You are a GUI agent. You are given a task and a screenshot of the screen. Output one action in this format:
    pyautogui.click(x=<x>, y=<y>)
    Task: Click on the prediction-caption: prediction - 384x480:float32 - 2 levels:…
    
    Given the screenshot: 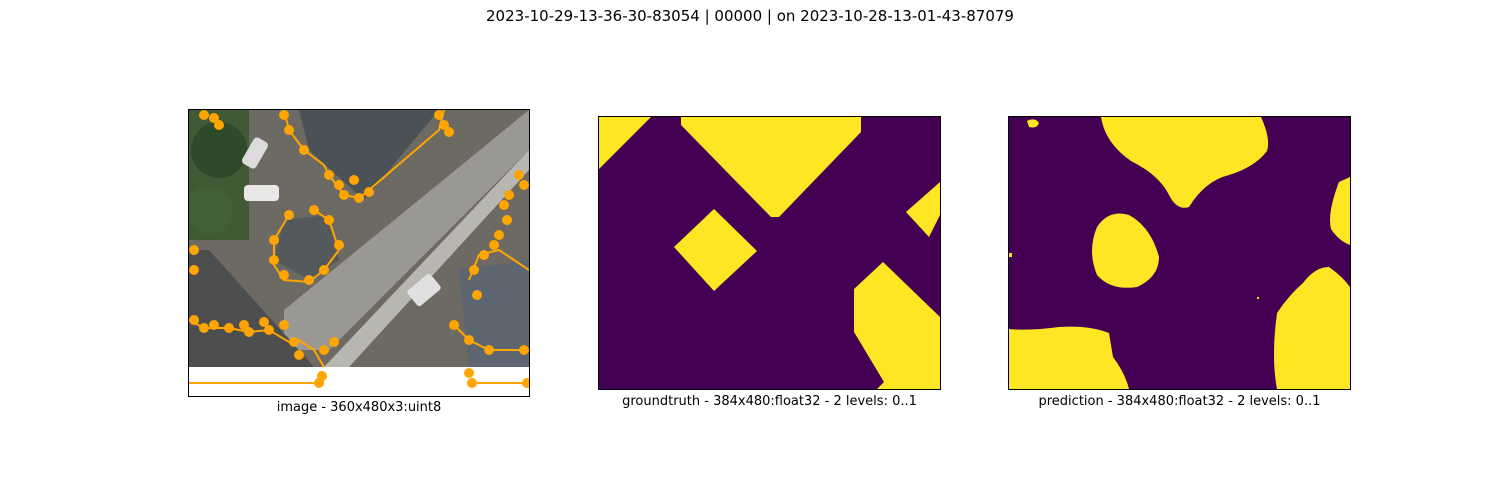 What is the action you would take?
    pyautogui.click(x=1179, y=401)
    